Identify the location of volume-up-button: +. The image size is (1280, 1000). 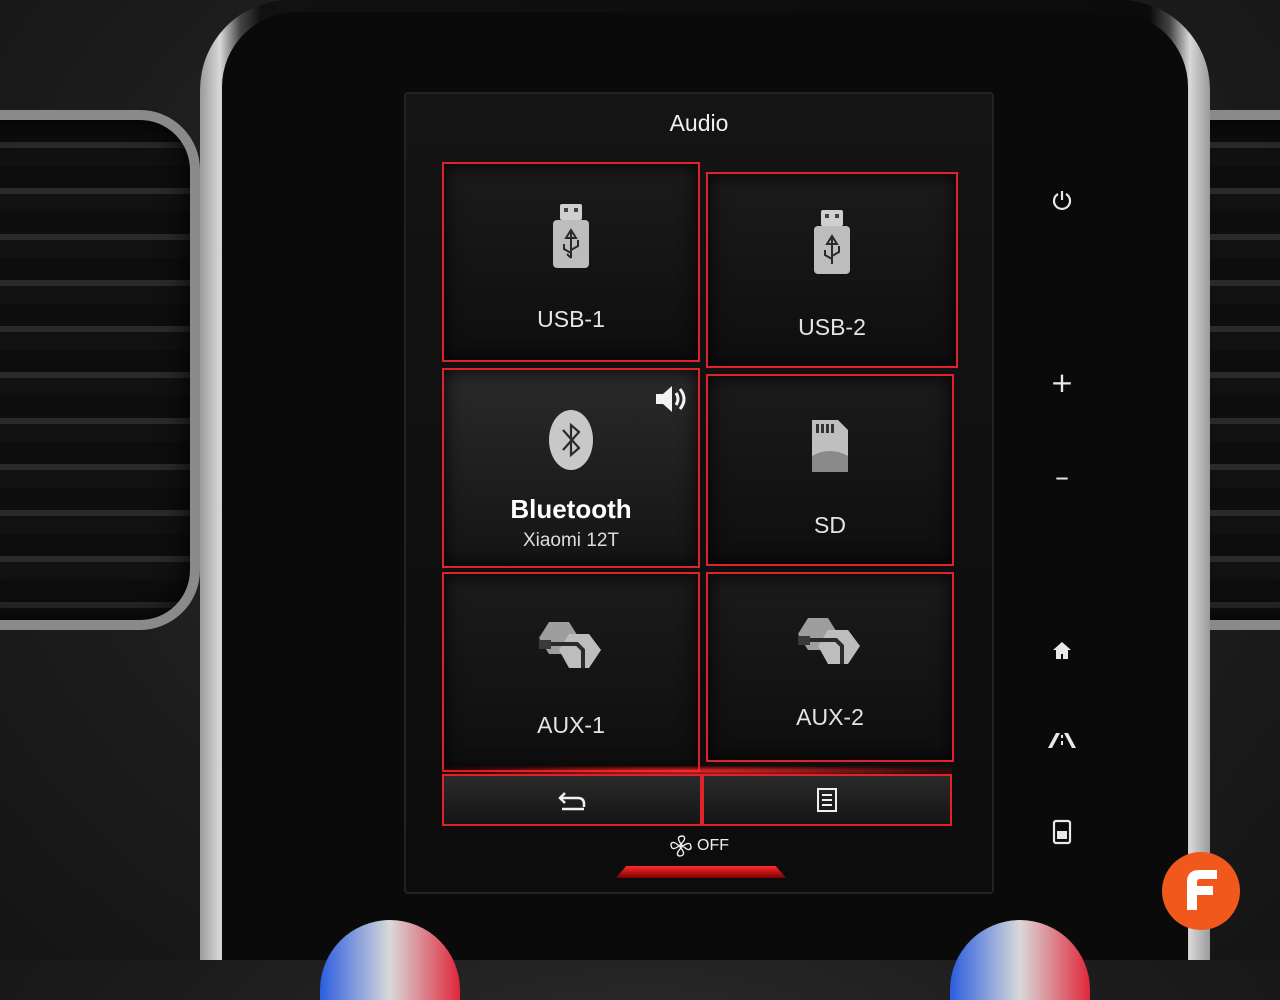
(1062, 382).